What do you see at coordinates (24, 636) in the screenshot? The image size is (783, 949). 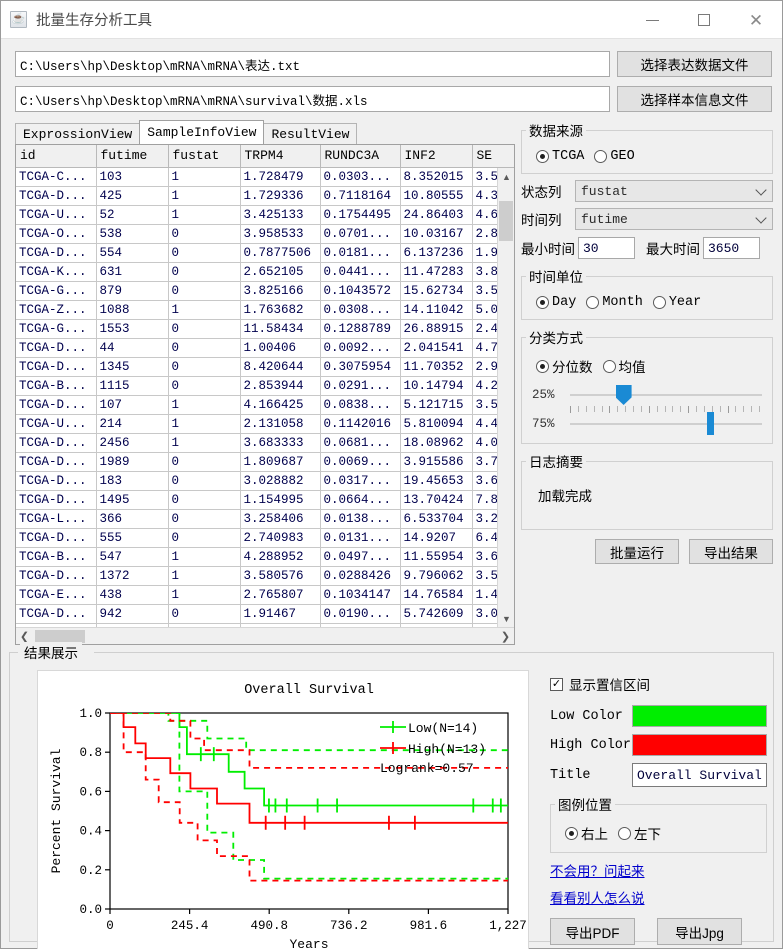 I see `scroll-left-icon: ❮` at bounding box center [24, 636].